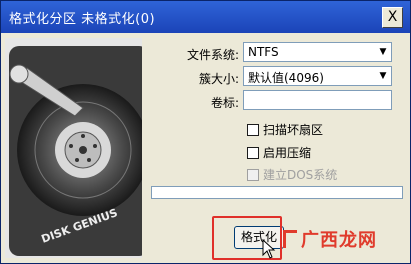 The height and width of the screenshot is (264, 411). I want to click on volume-label-input, so click(317, 100).